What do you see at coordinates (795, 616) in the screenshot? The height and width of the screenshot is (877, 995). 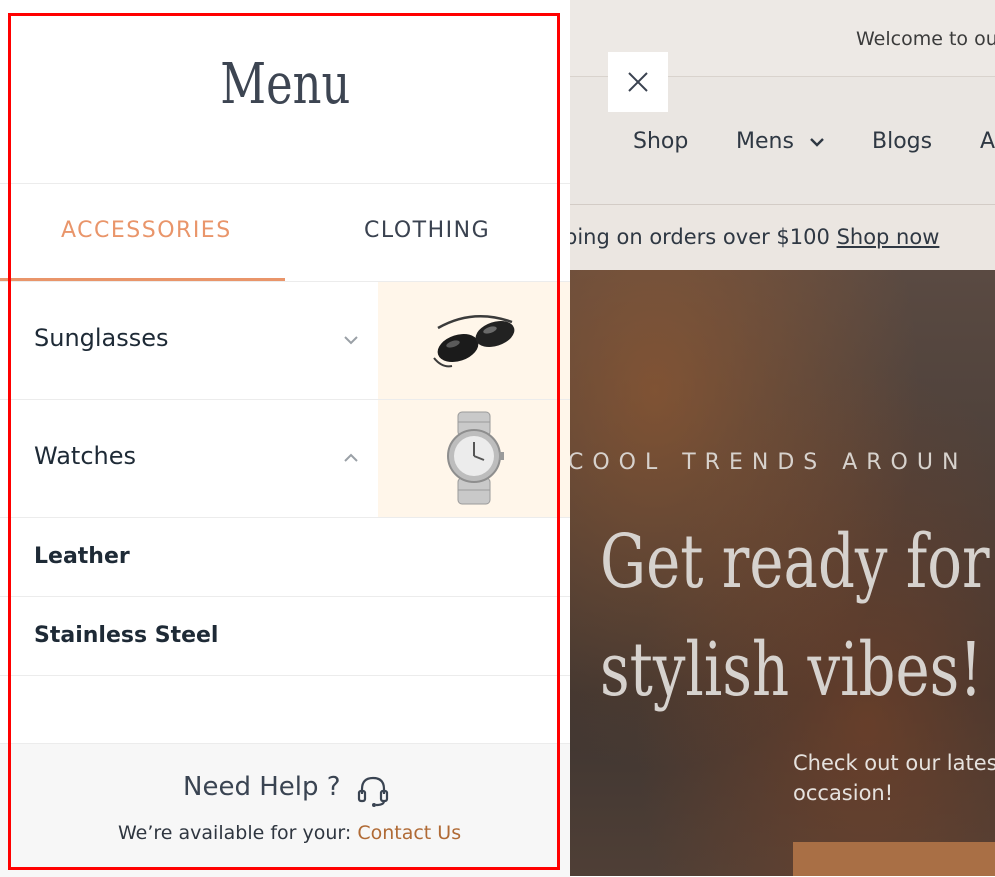 I see `hero-title: Get ready for stylish vibes!` at bounding box center [795, 616].